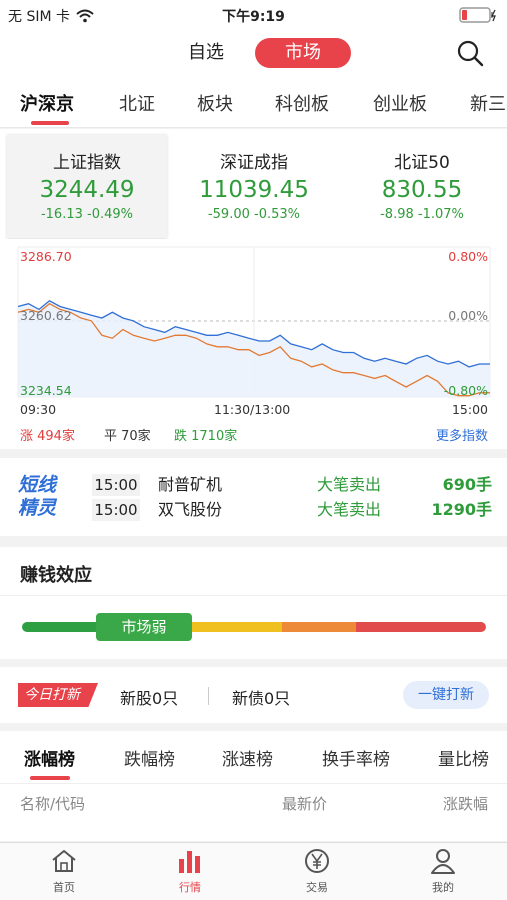 This screenshot has width=507, height=900. Describe the element at coordinates (462, 434) in the screenshot. I see `more-indices-link: 更多指数` at that location.